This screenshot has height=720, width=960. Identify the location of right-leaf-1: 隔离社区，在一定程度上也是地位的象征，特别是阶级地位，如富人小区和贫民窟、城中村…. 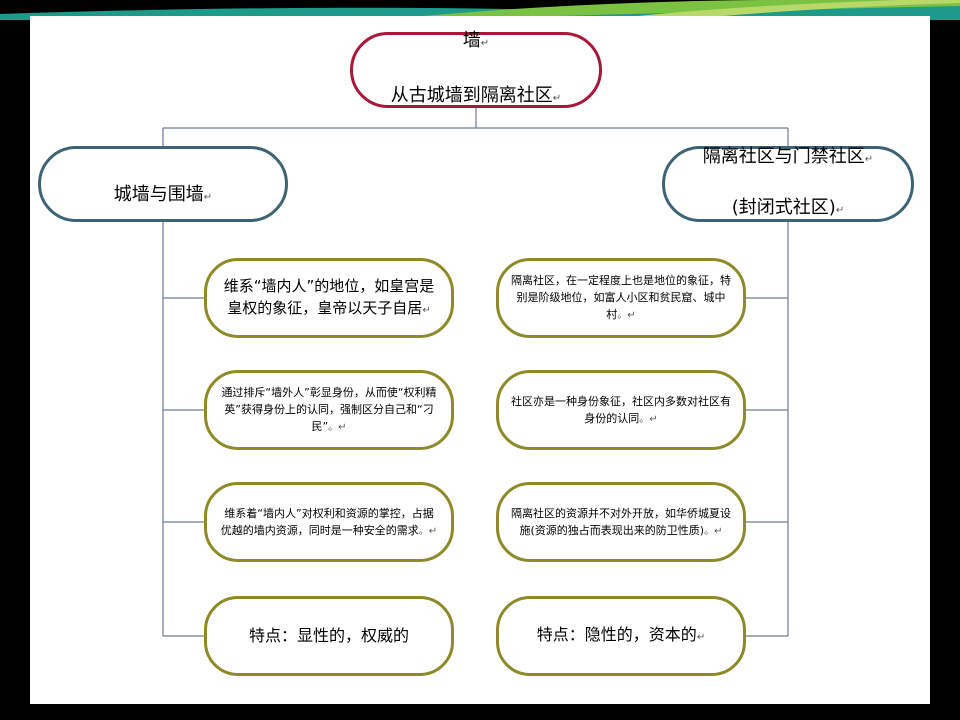
(621, 298).